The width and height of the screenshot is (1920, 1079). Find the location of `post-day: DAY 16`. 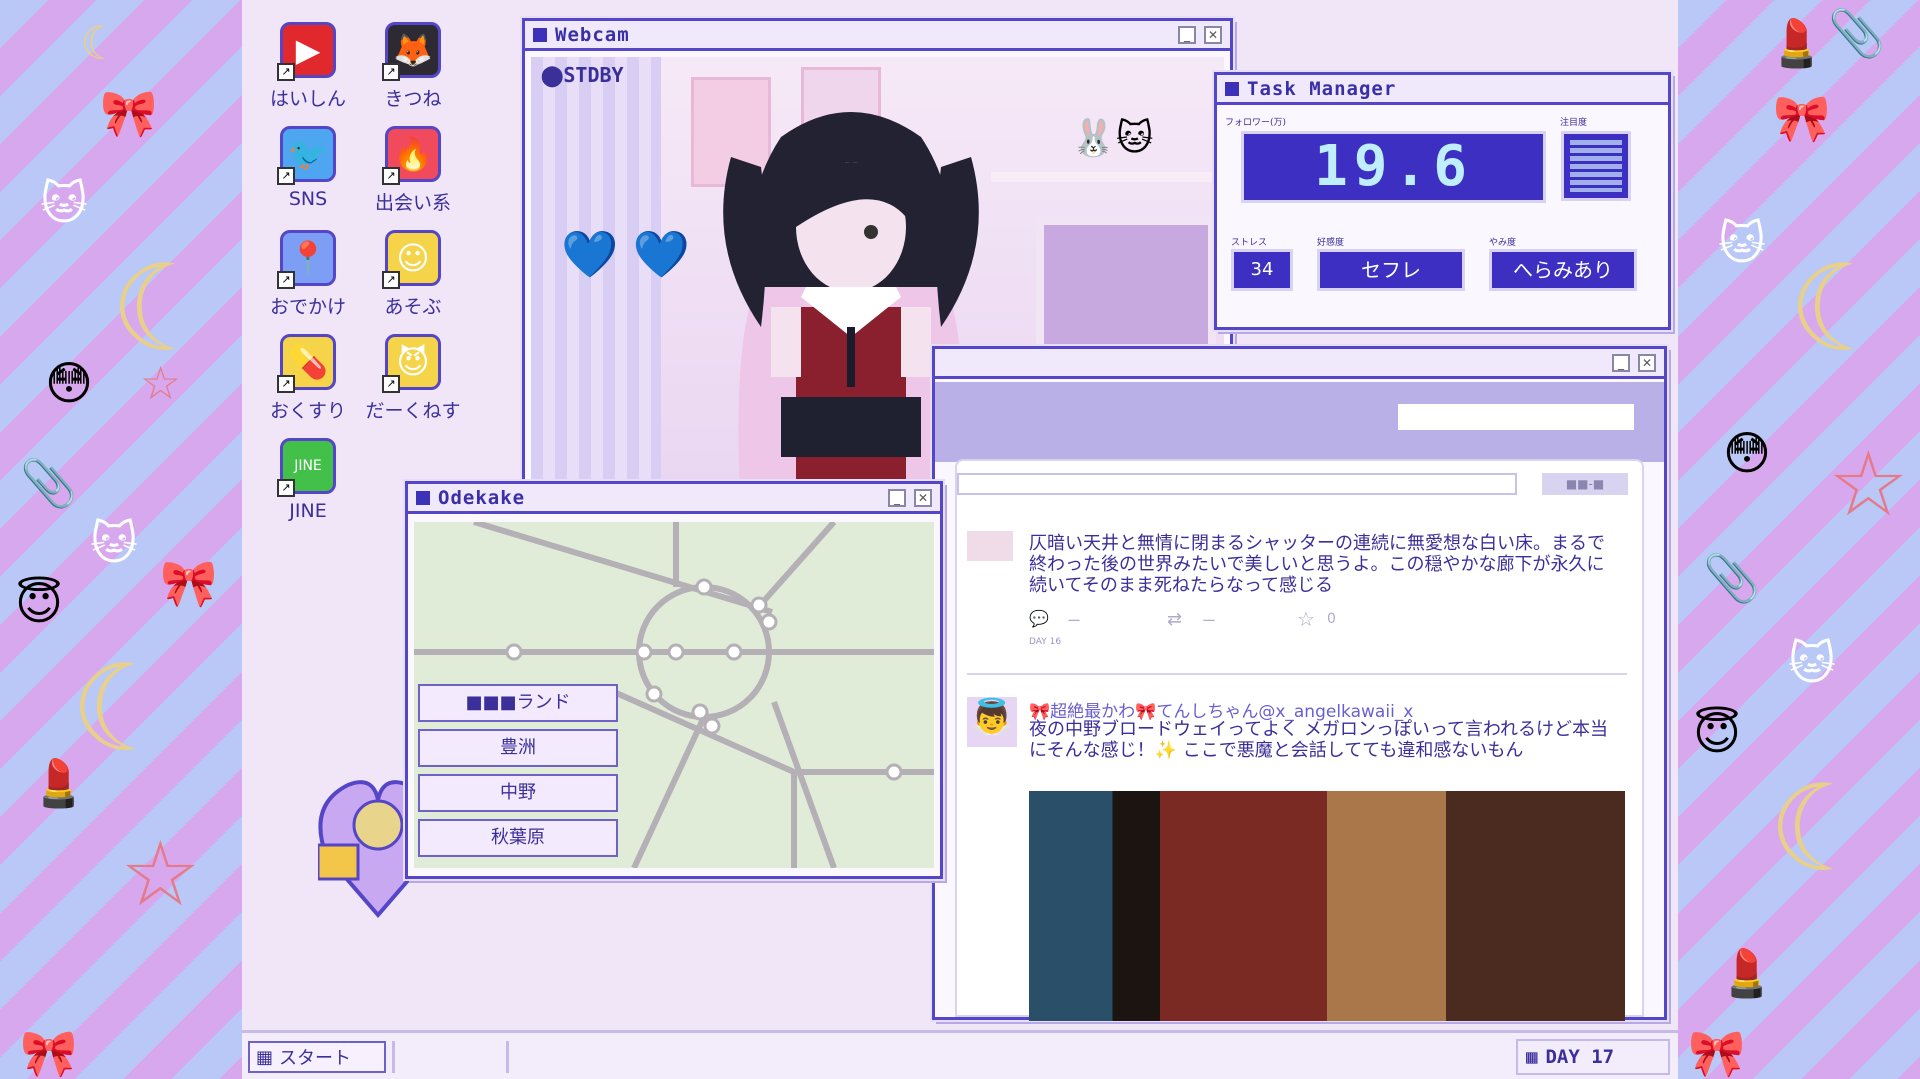

post-day: DAY 16 is located at coordinates (1045, 642).